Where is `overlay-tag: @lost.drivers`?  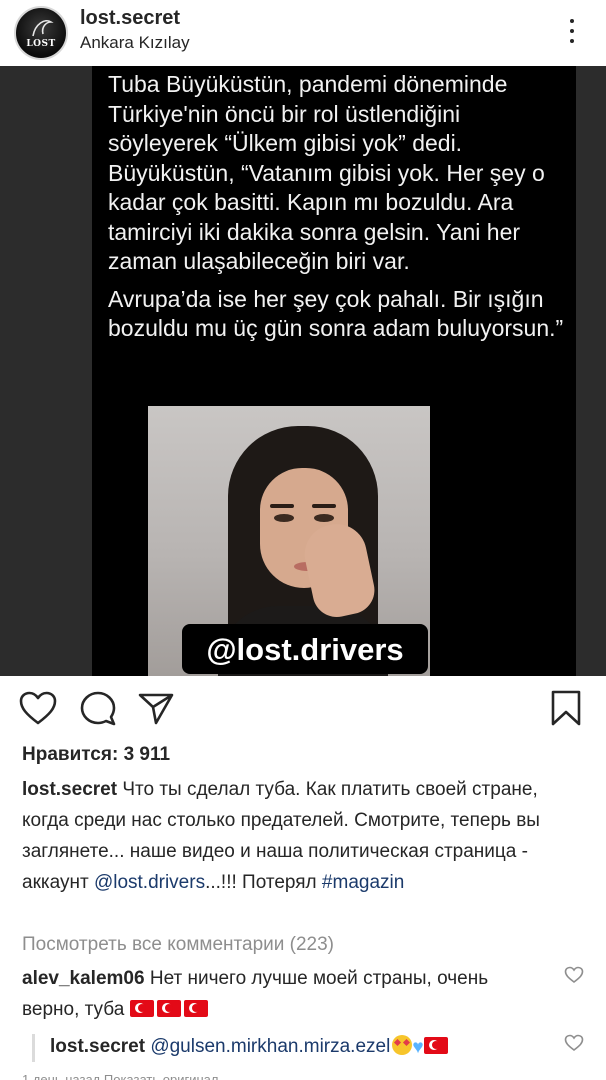 overlay-tag: @lost.drivers is located at coordinates (305, 649).